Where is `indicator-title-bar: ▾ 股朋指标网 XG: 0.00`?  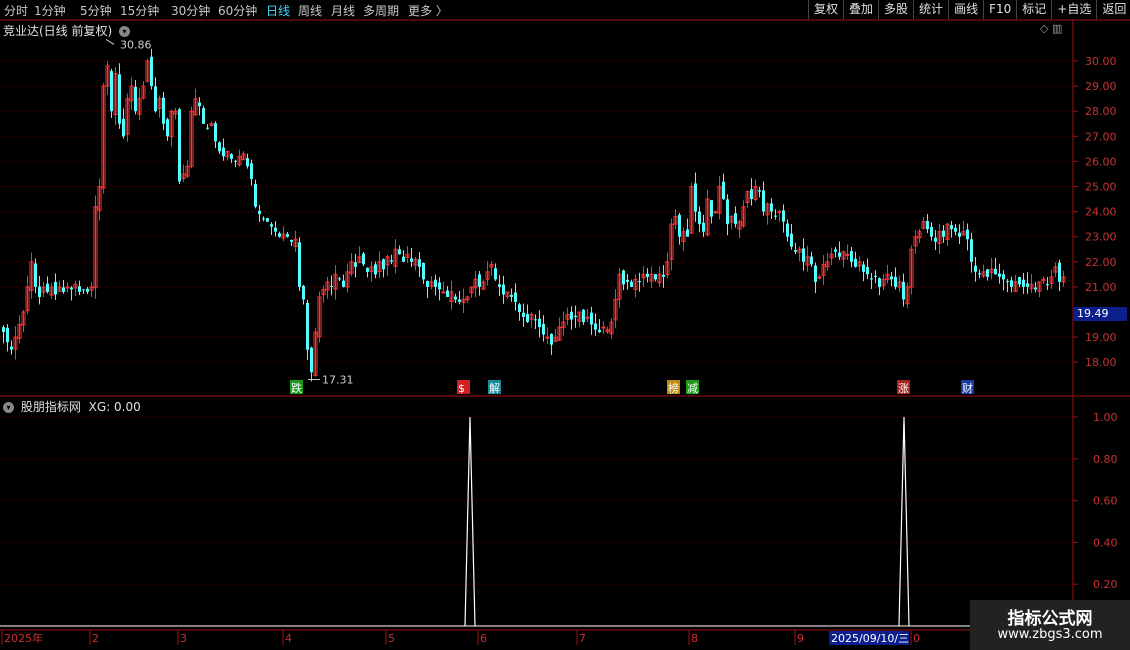
indicator-title-bar: ▾ 股朋指标网 XG: 0.00 is located at coordinates (72, 406).